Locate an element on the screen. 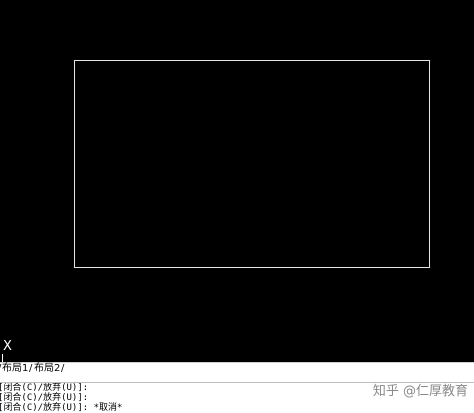 The height and width of the screenshot is (413, 474). command-window-splitter is located at coordinates (237, 379).